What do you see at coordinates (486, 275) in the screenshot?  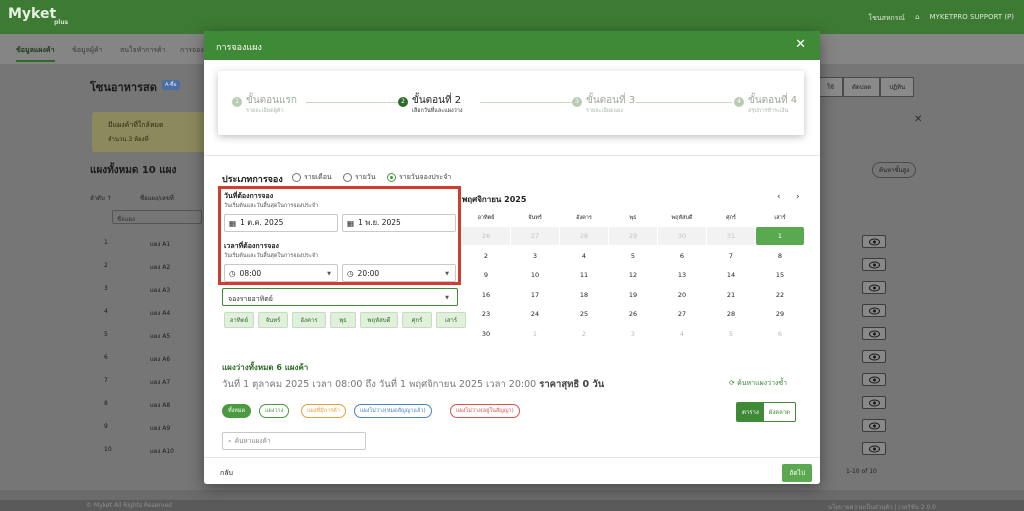 I see `calendar-day: 9` at bounding box center [486, 275].